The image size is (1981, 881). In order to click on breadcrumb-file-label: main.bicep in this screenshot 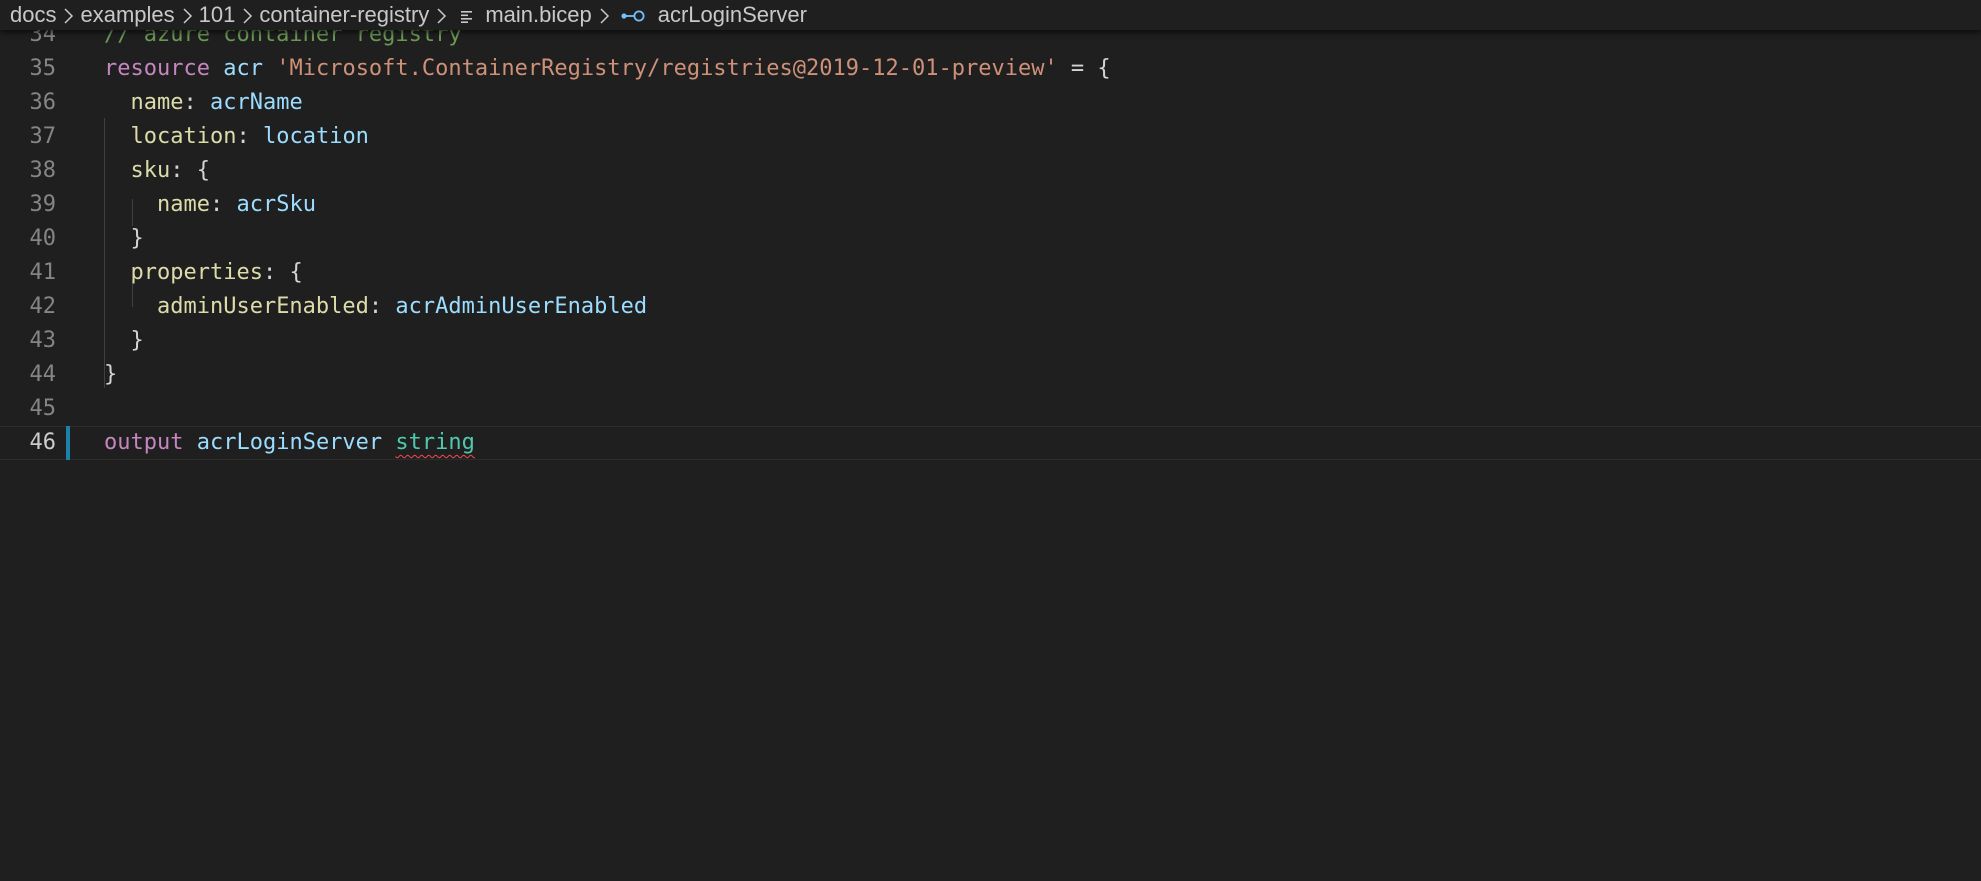, I will do `click(538, 14)`.